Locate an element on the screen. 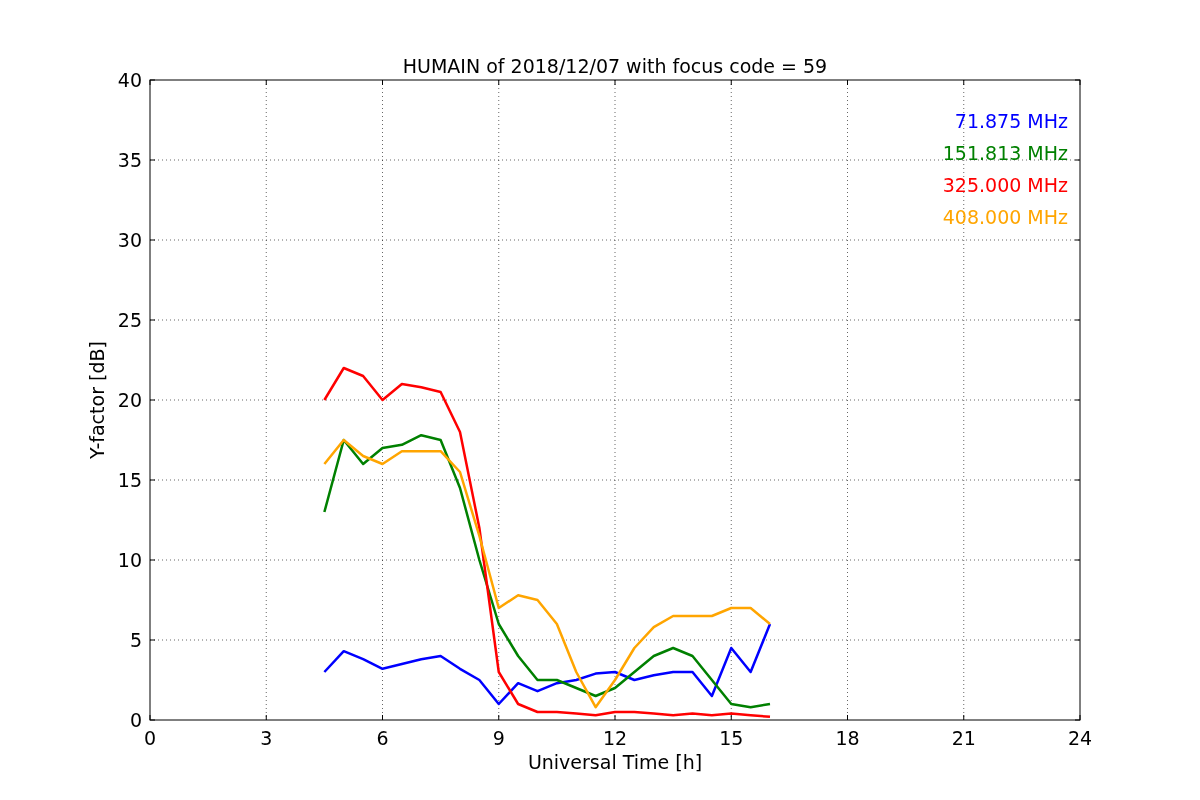  y-tick-label: 5 is located at coordinates (135, 640).